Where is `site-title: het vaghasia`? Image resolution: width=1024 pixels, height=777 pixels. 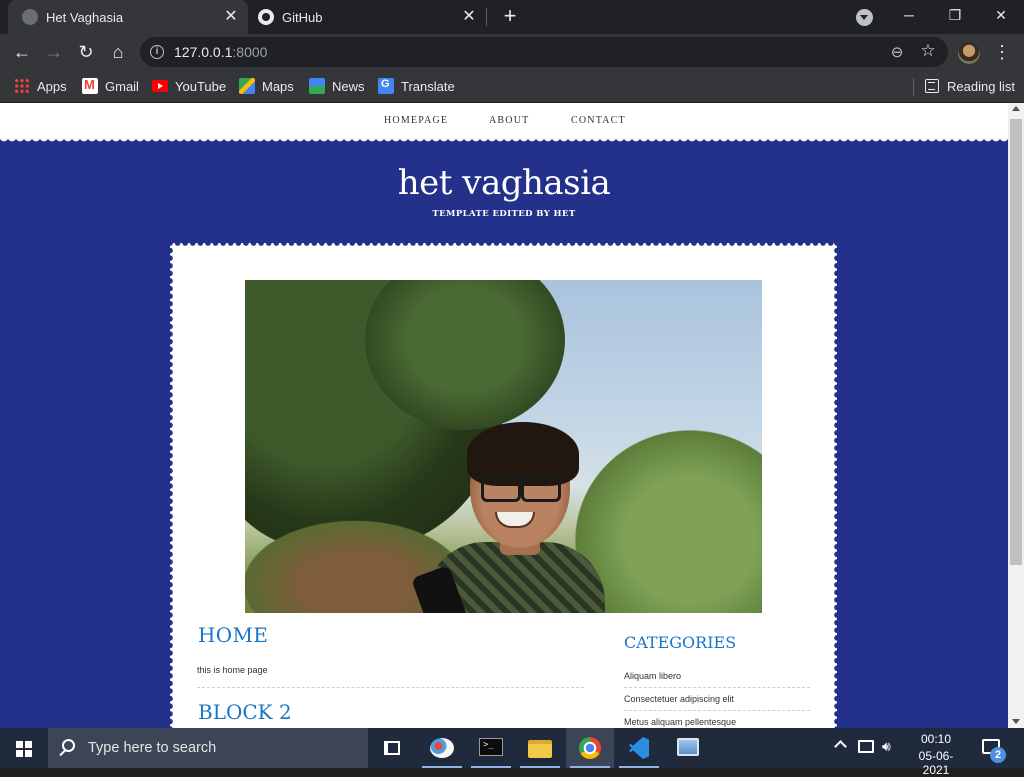 site-title: het vaghasia is located at coordinates (504, 183).